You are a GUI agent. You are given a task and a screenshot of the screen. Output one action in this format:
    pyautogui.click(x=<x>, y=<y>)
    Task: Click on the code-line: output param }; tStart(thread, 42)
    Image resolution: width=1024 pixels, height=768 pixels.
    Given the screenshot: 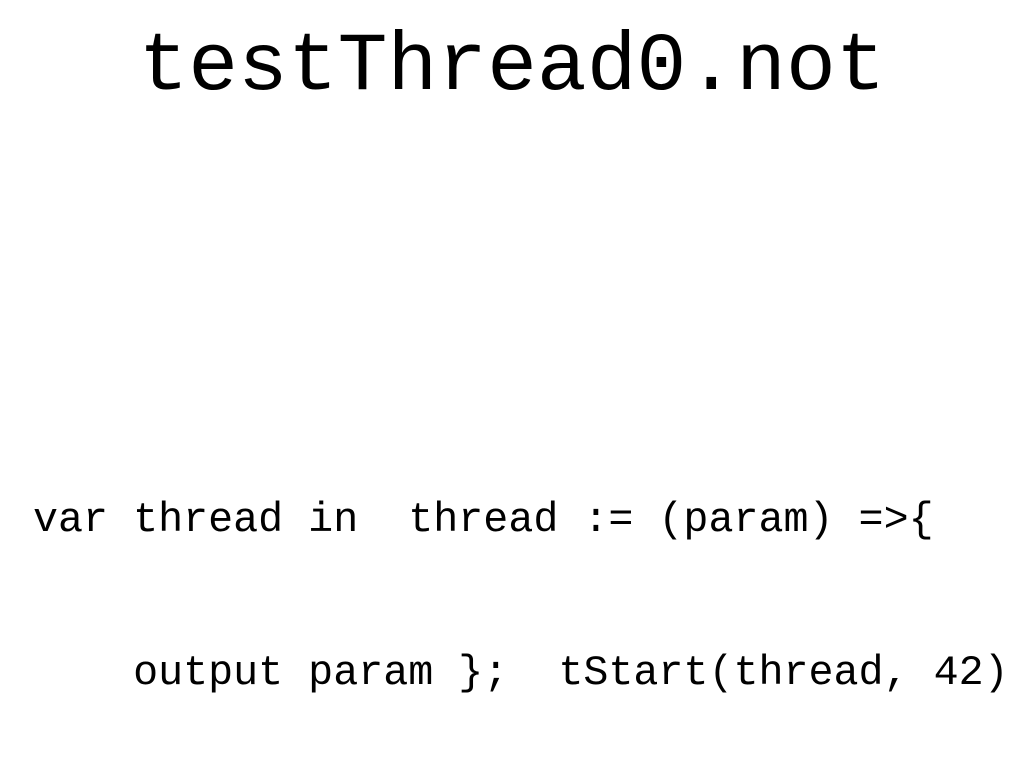 What is the action you would take?
    pyautogui.click(x=521, y=673)
    